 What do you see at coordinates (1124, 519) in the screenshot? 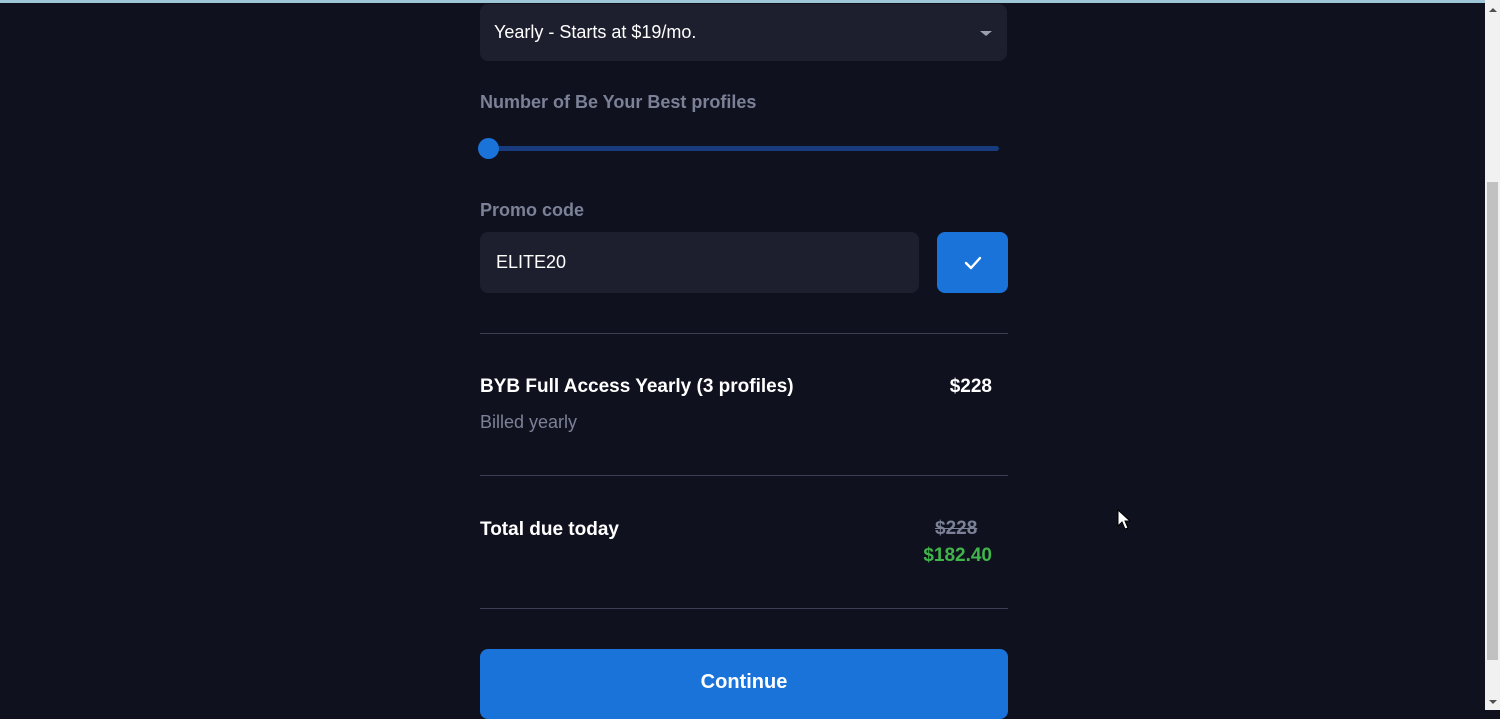
I see `mouse-pointer-icon` at bounding box center [1124, 519].